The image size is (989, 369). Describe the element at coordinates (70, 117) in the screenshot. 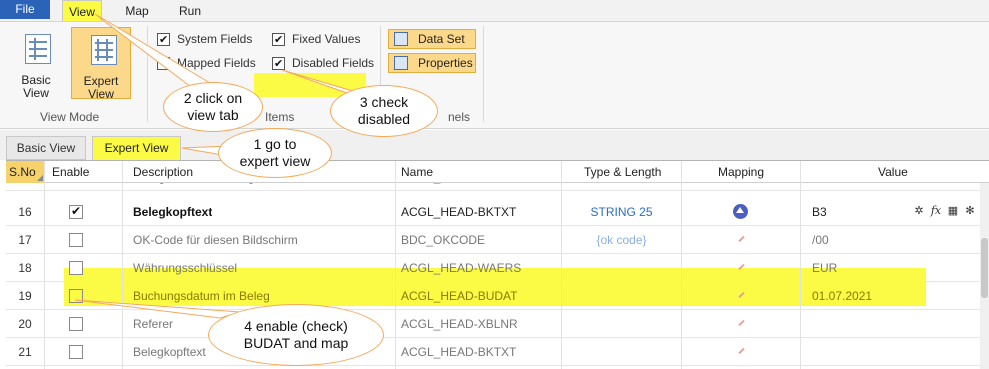

I see `view-mode-group-label: View Mode` at that location.